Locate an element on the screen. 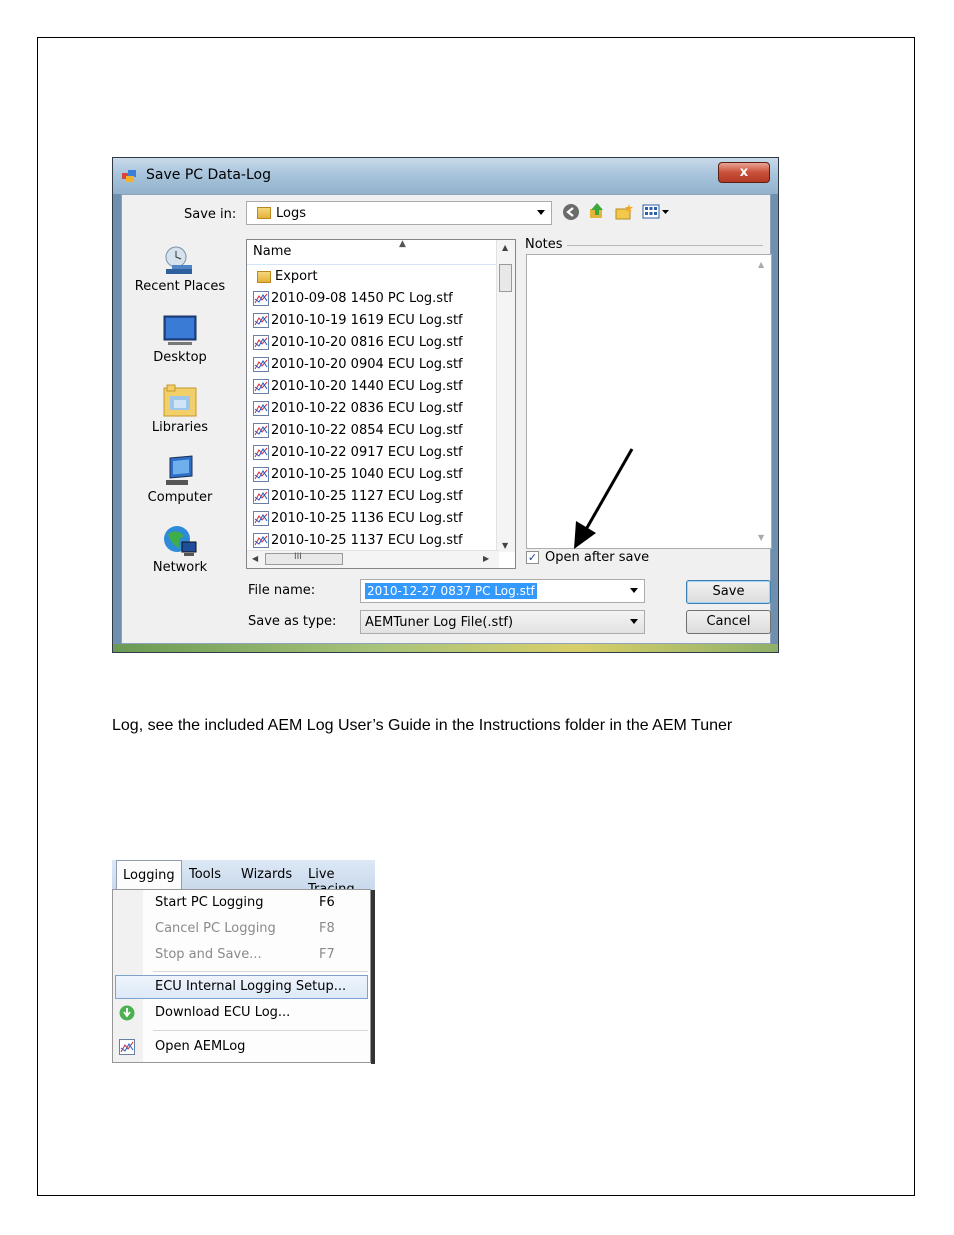 The width and height of the screenshot is (954, 1235). computer-icon is located at coordinates (179, 470).